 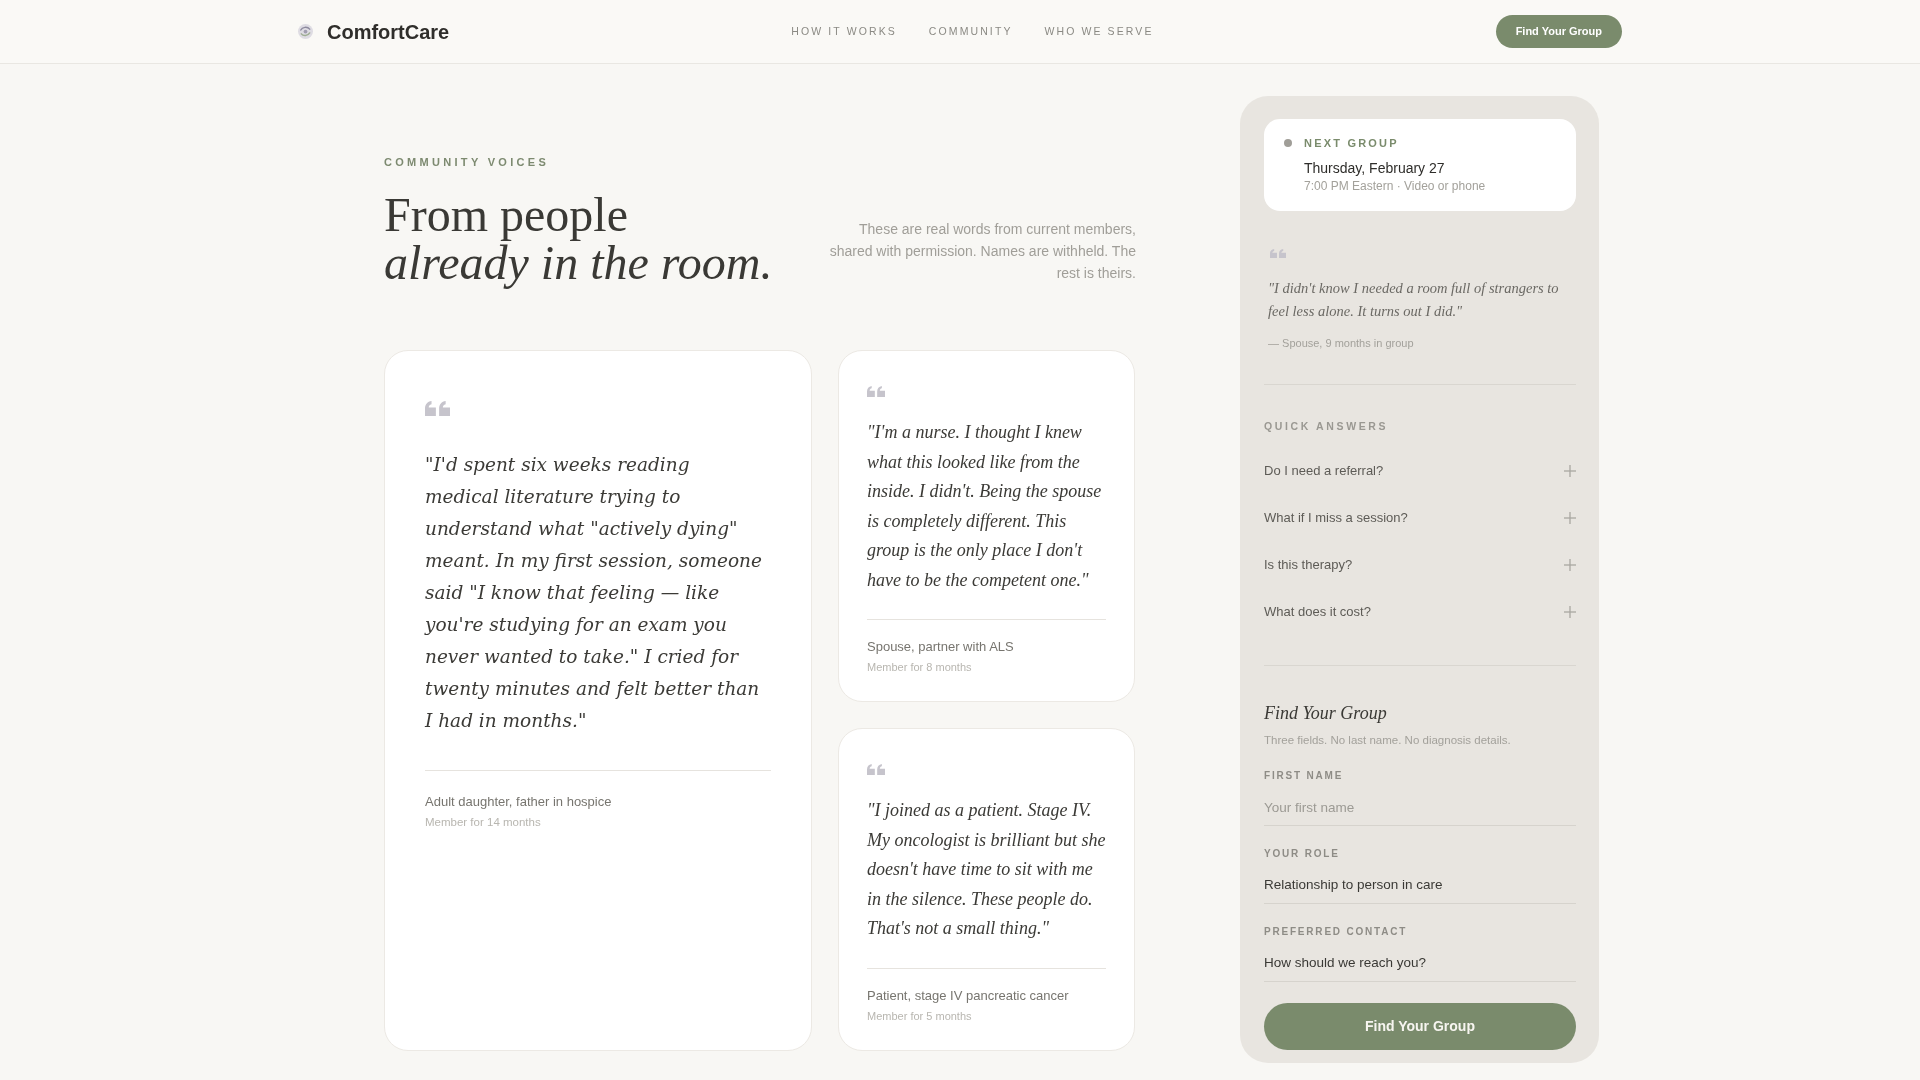 What do you see at coordinates (305, 31) in the screenshot?
I see `logo-icon` at bounding box center [305, 31].